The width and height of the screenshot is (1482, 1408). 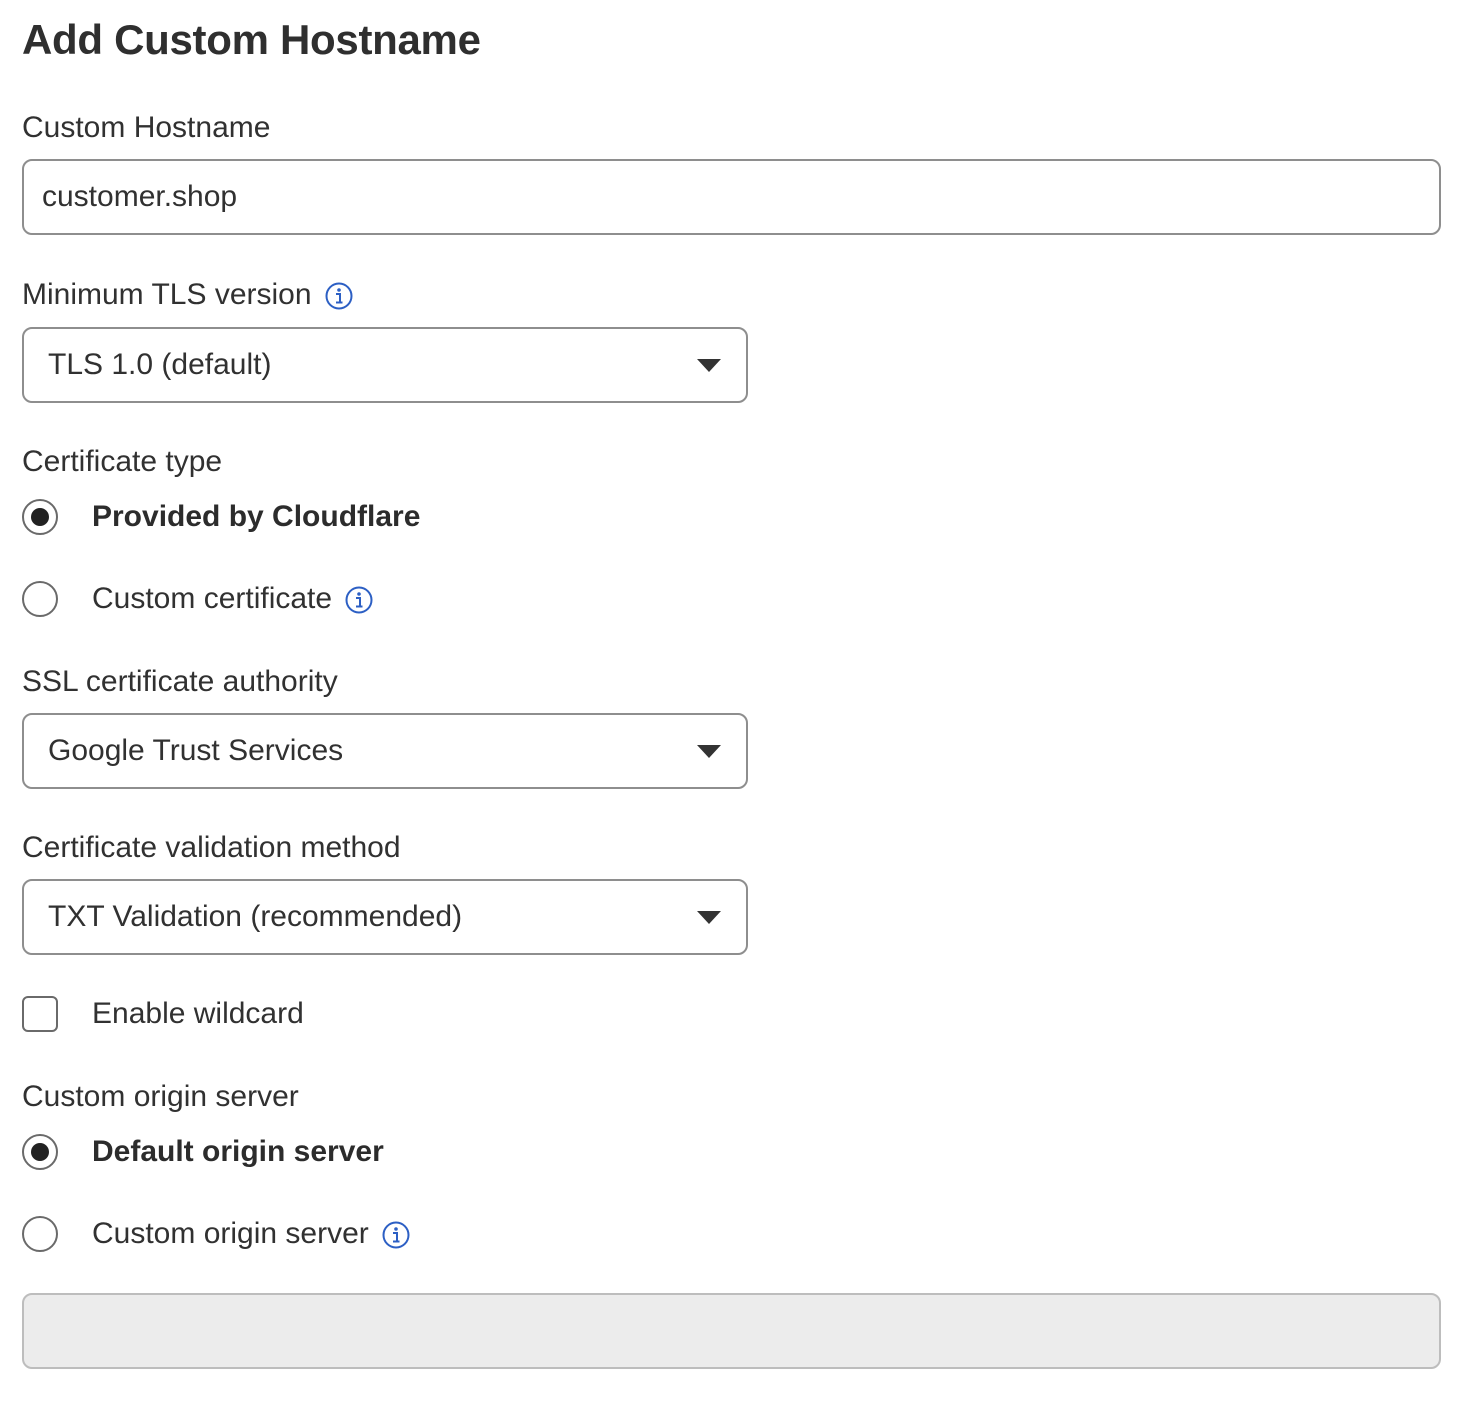 What do you see at coordinates (198, 1013) in the screenshot?
I see `enable-wildcard-label: Enable wildcard` at bounding box center [198, 1013].